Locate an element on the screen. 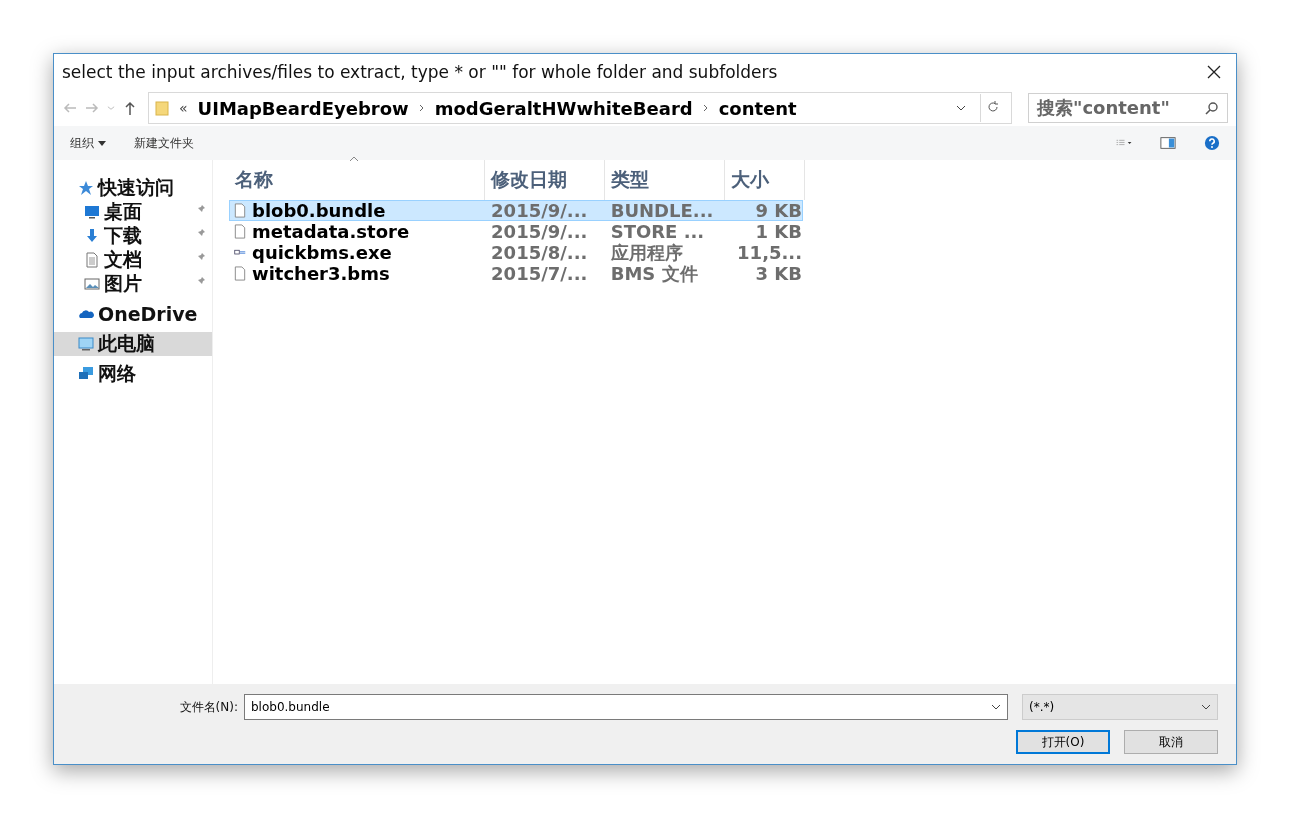  file-name: blob0.bundle is located at coordinates (319, 210).